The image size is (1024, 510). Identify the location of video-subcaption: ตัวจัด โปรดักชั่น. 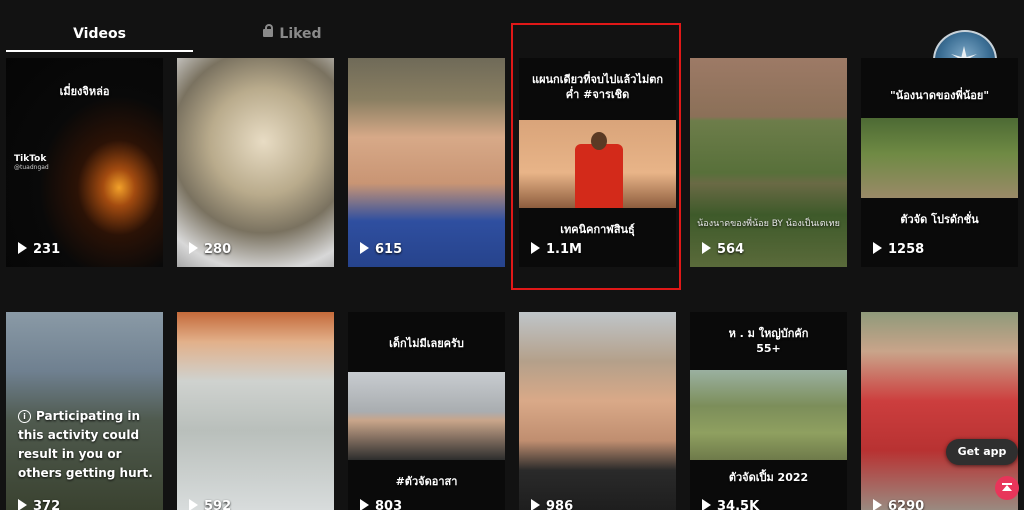
(939, 219).